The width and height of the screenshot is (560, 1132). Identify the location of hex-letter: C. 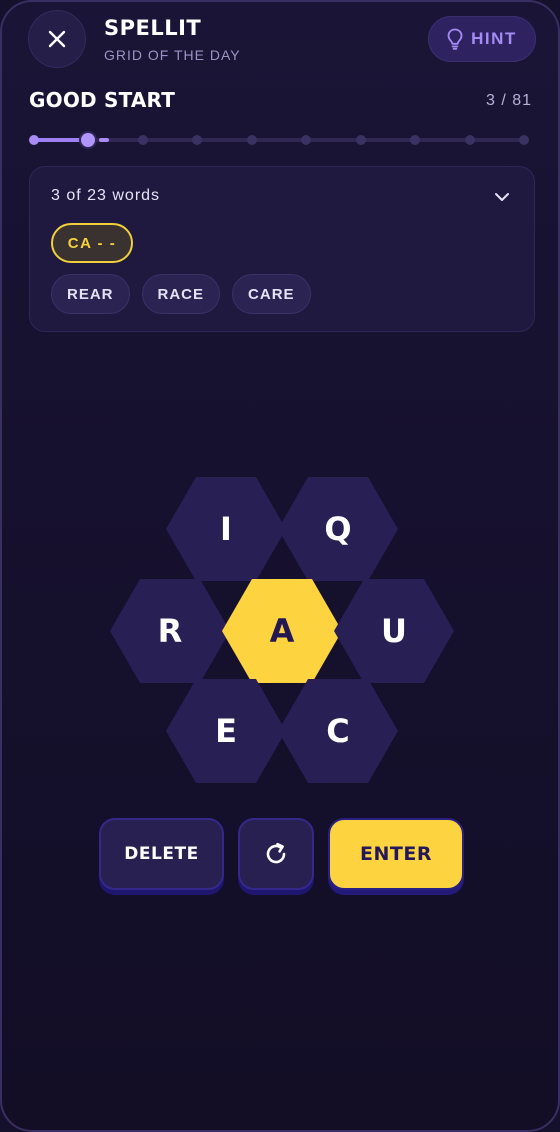
(338, 731).